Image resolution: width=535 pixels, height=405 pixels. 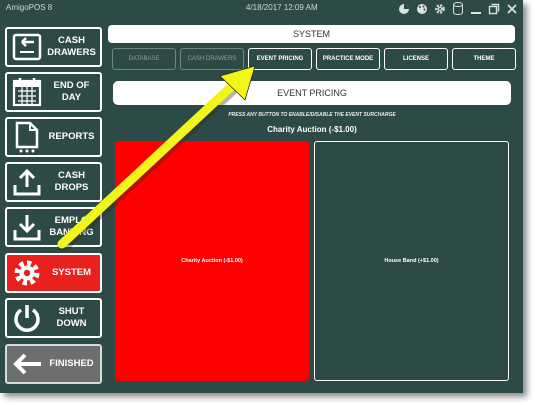 What do you see at coordinates (53, 318) in the screenshot?
I see `sidebar-item-shut-down: SHUT DOWN` at bounding box center [53, 318].